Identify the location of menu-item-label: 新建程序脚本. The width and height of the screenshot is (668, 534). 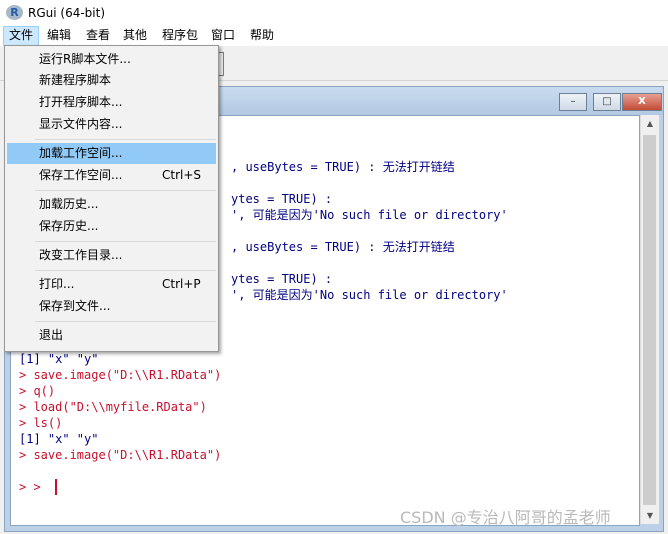
(75, 80).